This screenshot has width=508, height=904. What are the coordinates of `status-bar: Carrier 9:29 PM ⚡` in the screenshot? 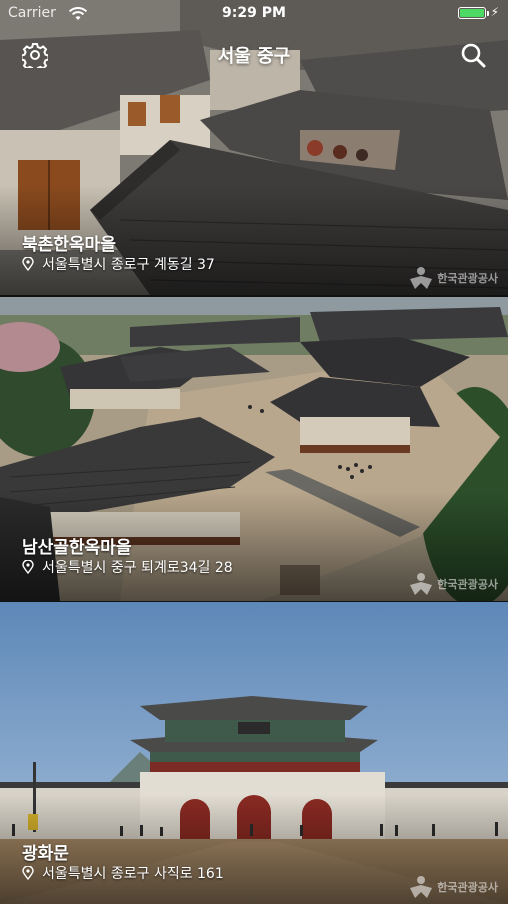 It's located at (254, 14).